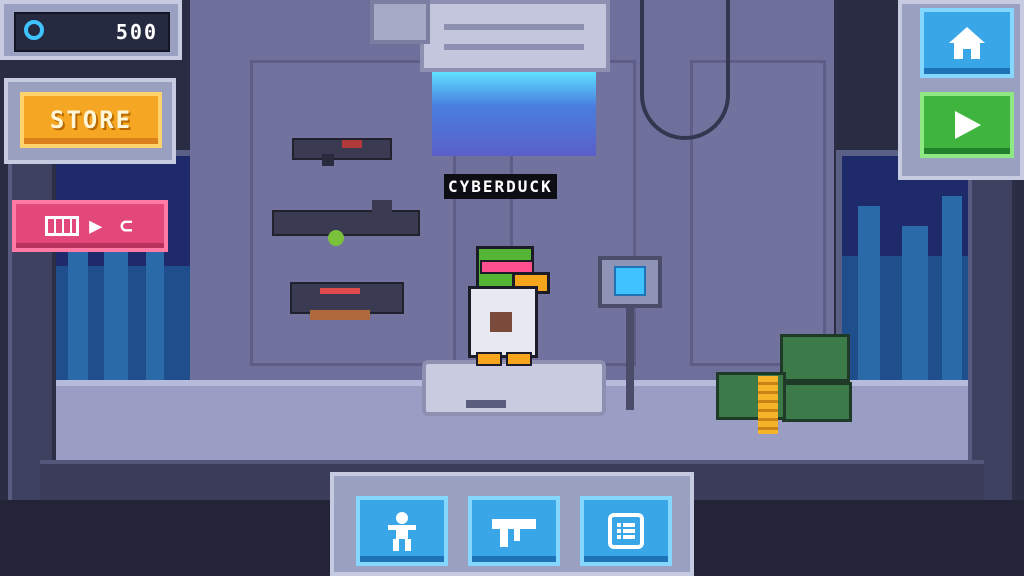 Image resolution: width=1024 pixels, height=576 pixels. Describe the element at coordinates (514, 114) in the screenshot. I see `teleport-beam` at that location.